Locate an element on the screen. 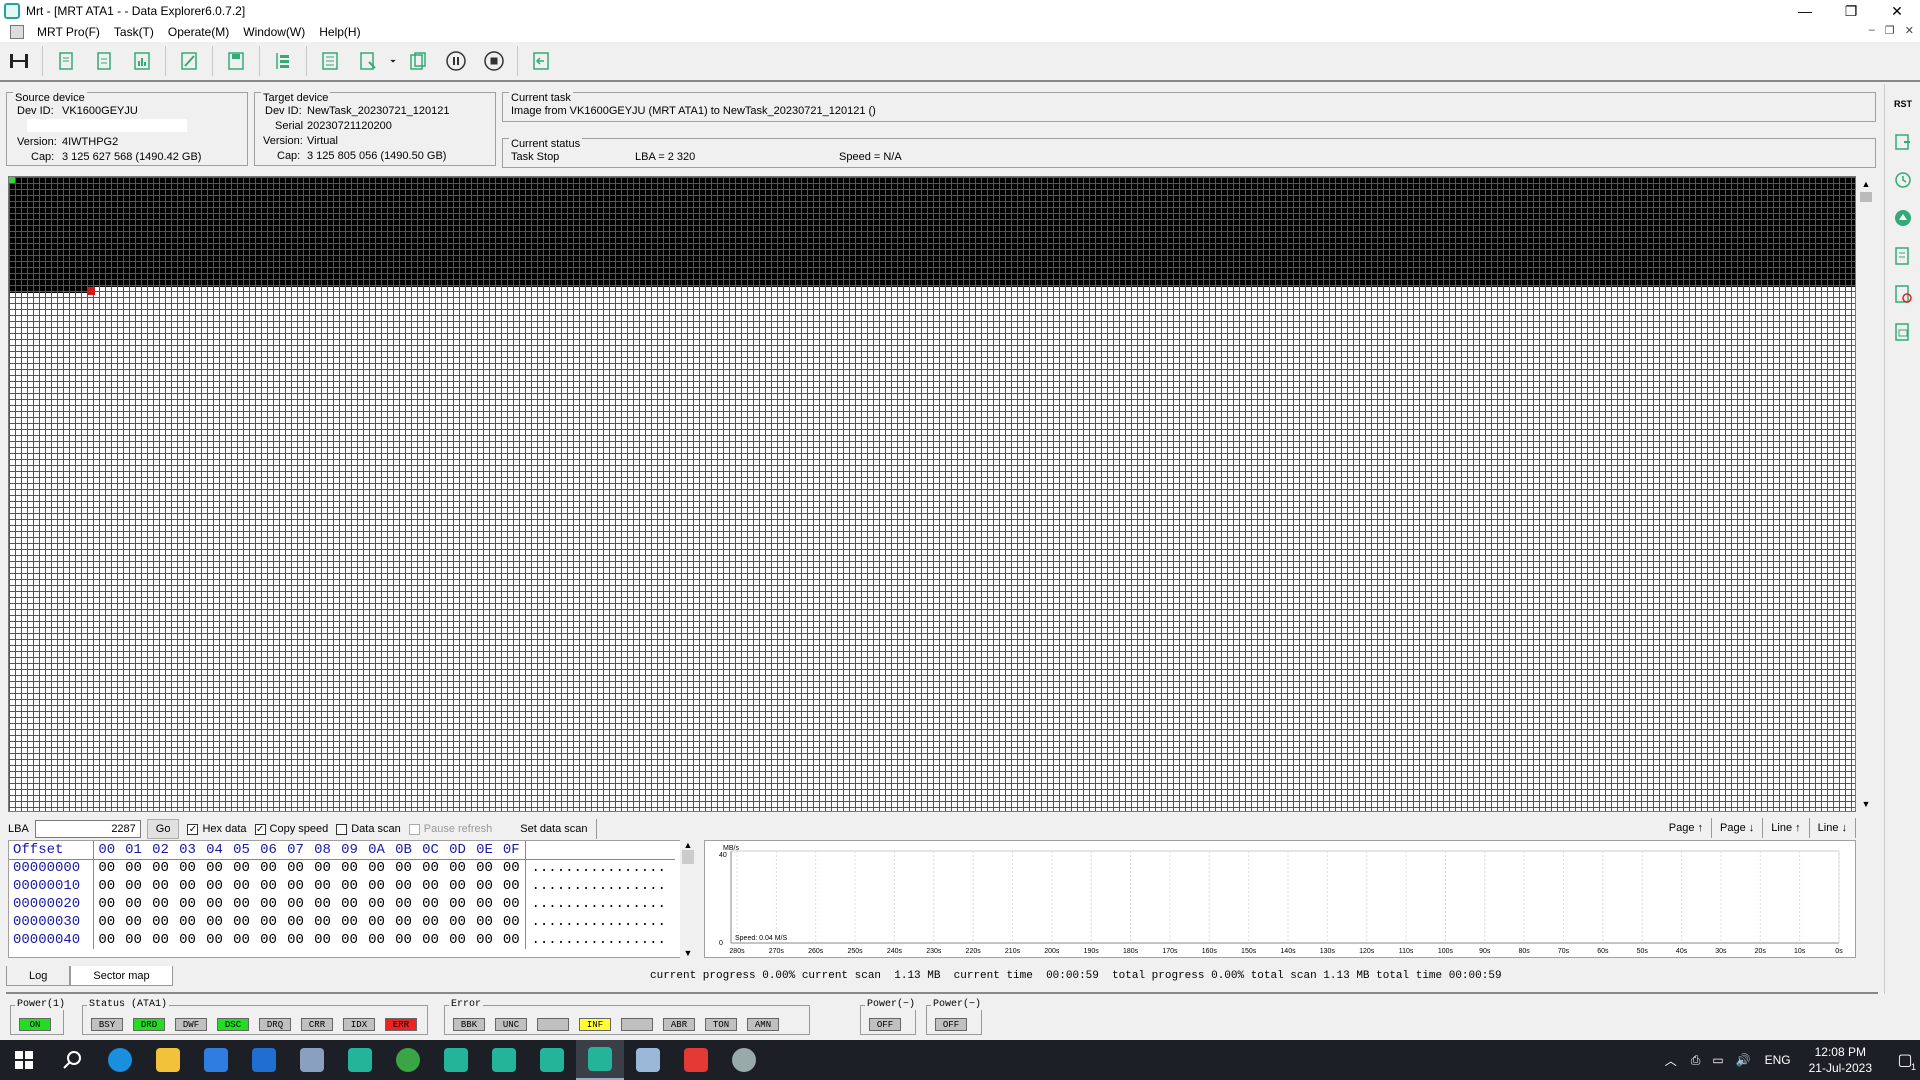  set-data-scan-button: Set data scan is located at coordinates (554, 829).